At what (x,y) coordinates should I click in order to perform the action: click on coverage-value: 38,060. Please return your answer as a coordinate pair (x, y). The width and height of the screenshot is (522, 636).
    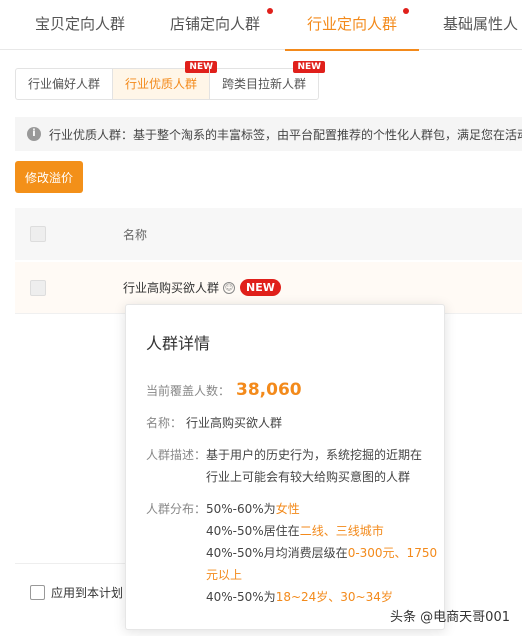
    Looking at the image, I should click on (269, 390).